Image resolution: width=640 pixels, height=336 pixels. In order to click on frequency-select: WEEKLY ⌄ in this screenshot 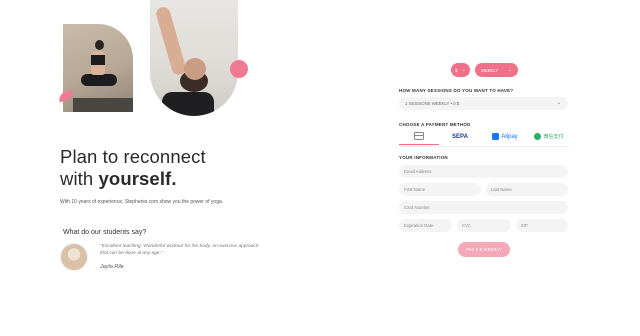, I will do `click(496, 70)`.